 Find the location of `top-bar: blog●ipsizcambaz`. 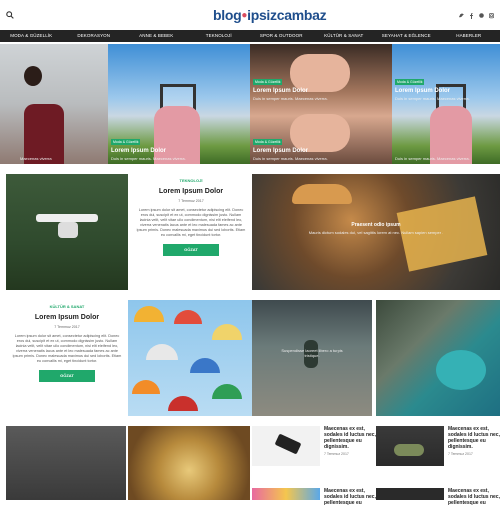

top-bar: blog●ipsizcambaz is located at coordinates (250, 15).